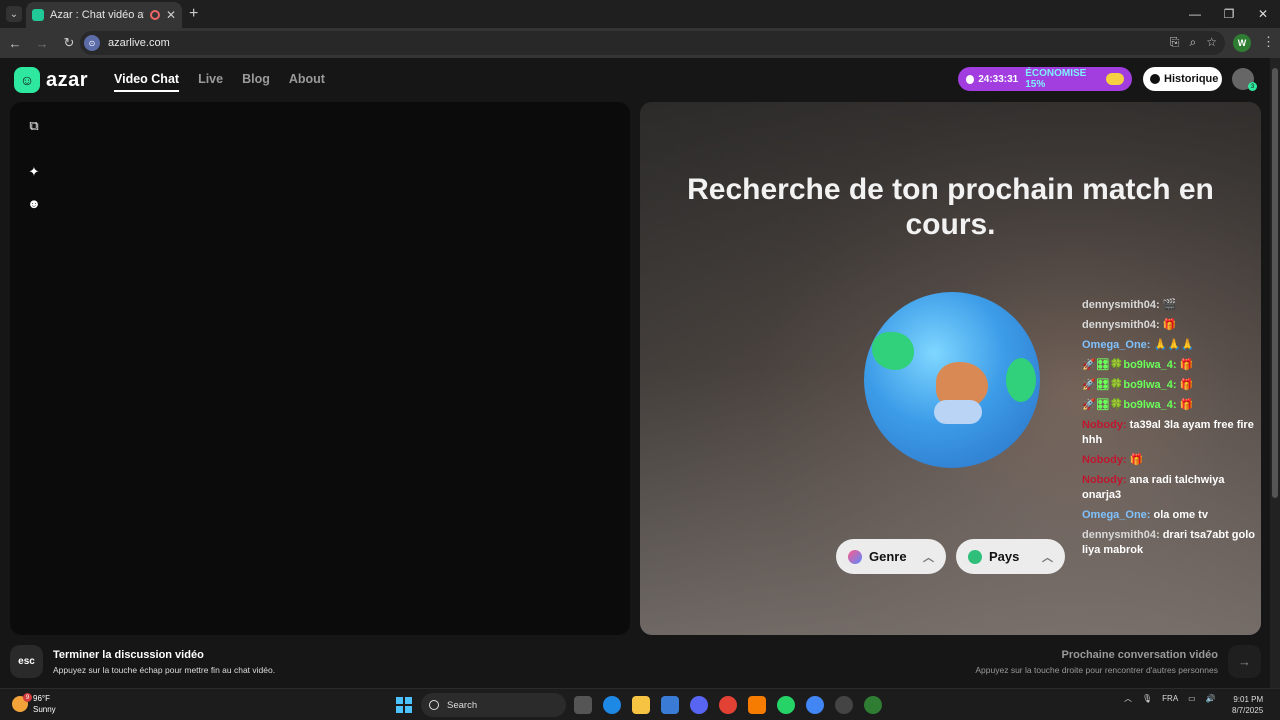 This screenshot has width=1280, height=720. I want to click on chrome-active-icon, so click(873, 705).